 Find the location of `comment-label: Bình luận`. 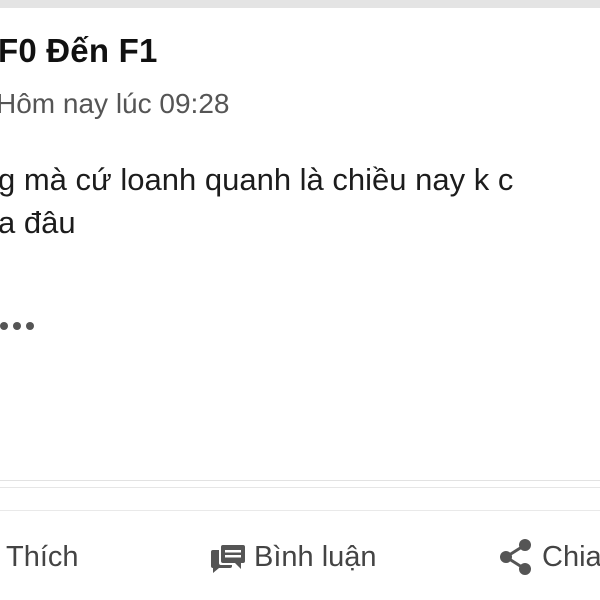

comment-label: Bình luận is located at coordinates (315, 556).